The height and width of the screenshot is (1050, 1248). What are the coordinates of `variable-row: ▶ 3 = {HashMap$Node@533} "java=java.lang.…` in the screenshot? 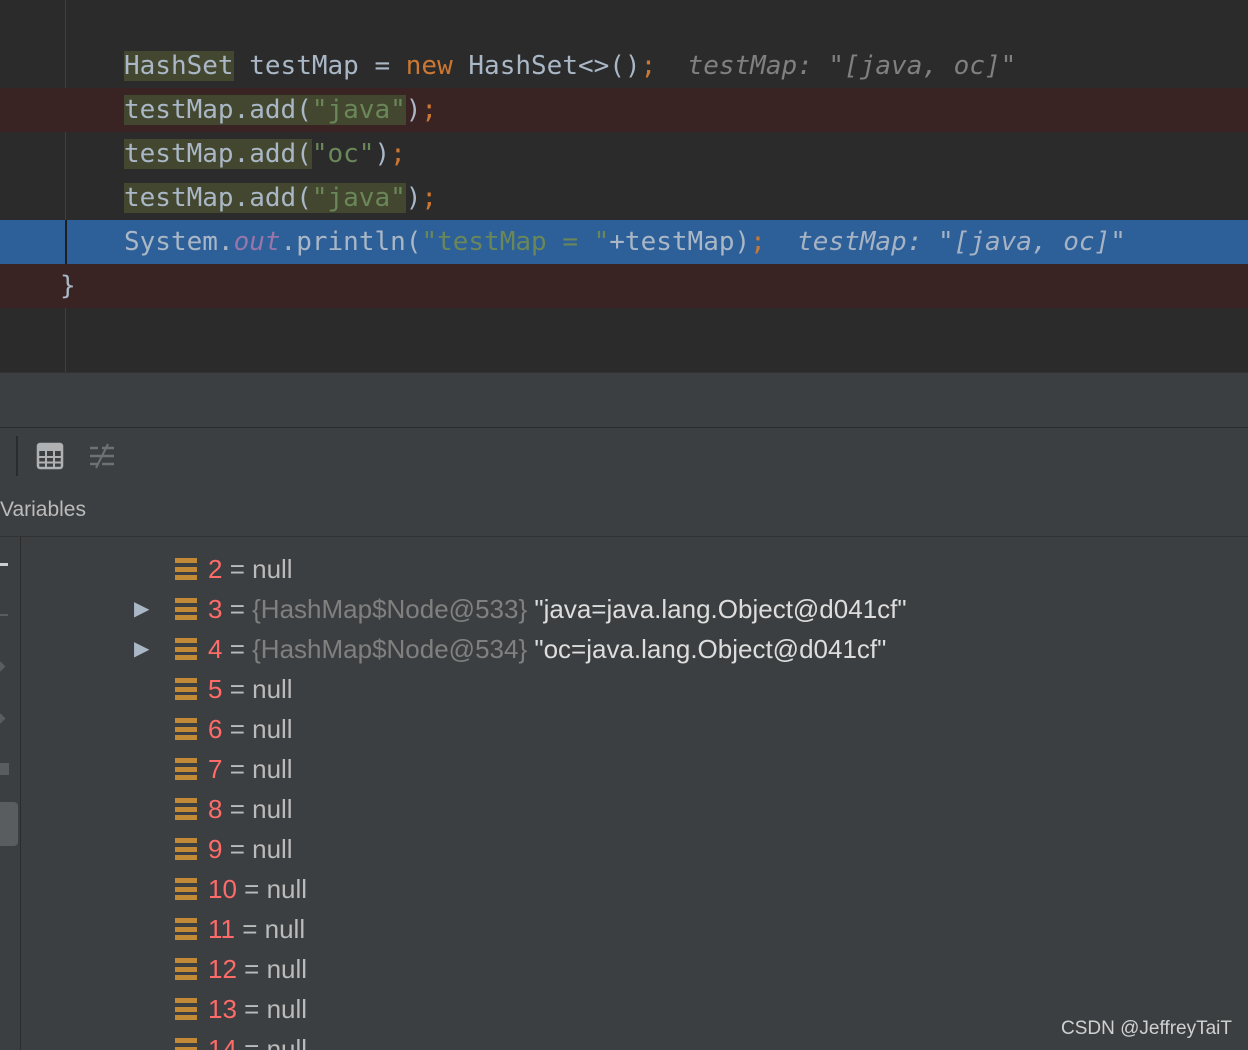 It's located at (634, 609).